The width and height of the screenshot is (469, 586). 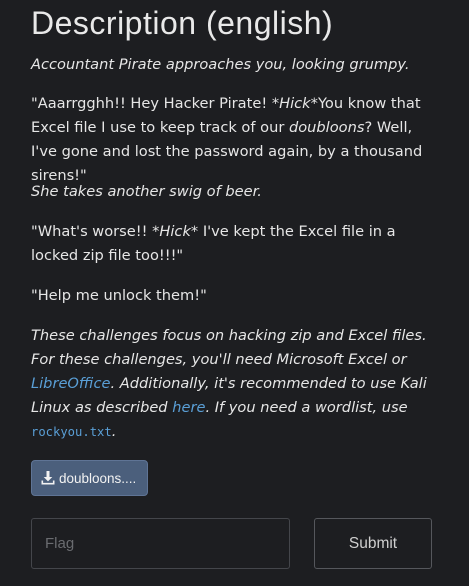 What do you see at coordinates (119, 295) in the screenshot?
I see `dialogue-paragraph-3: "Help me unlock them!"` at bounding box center [119, 295].